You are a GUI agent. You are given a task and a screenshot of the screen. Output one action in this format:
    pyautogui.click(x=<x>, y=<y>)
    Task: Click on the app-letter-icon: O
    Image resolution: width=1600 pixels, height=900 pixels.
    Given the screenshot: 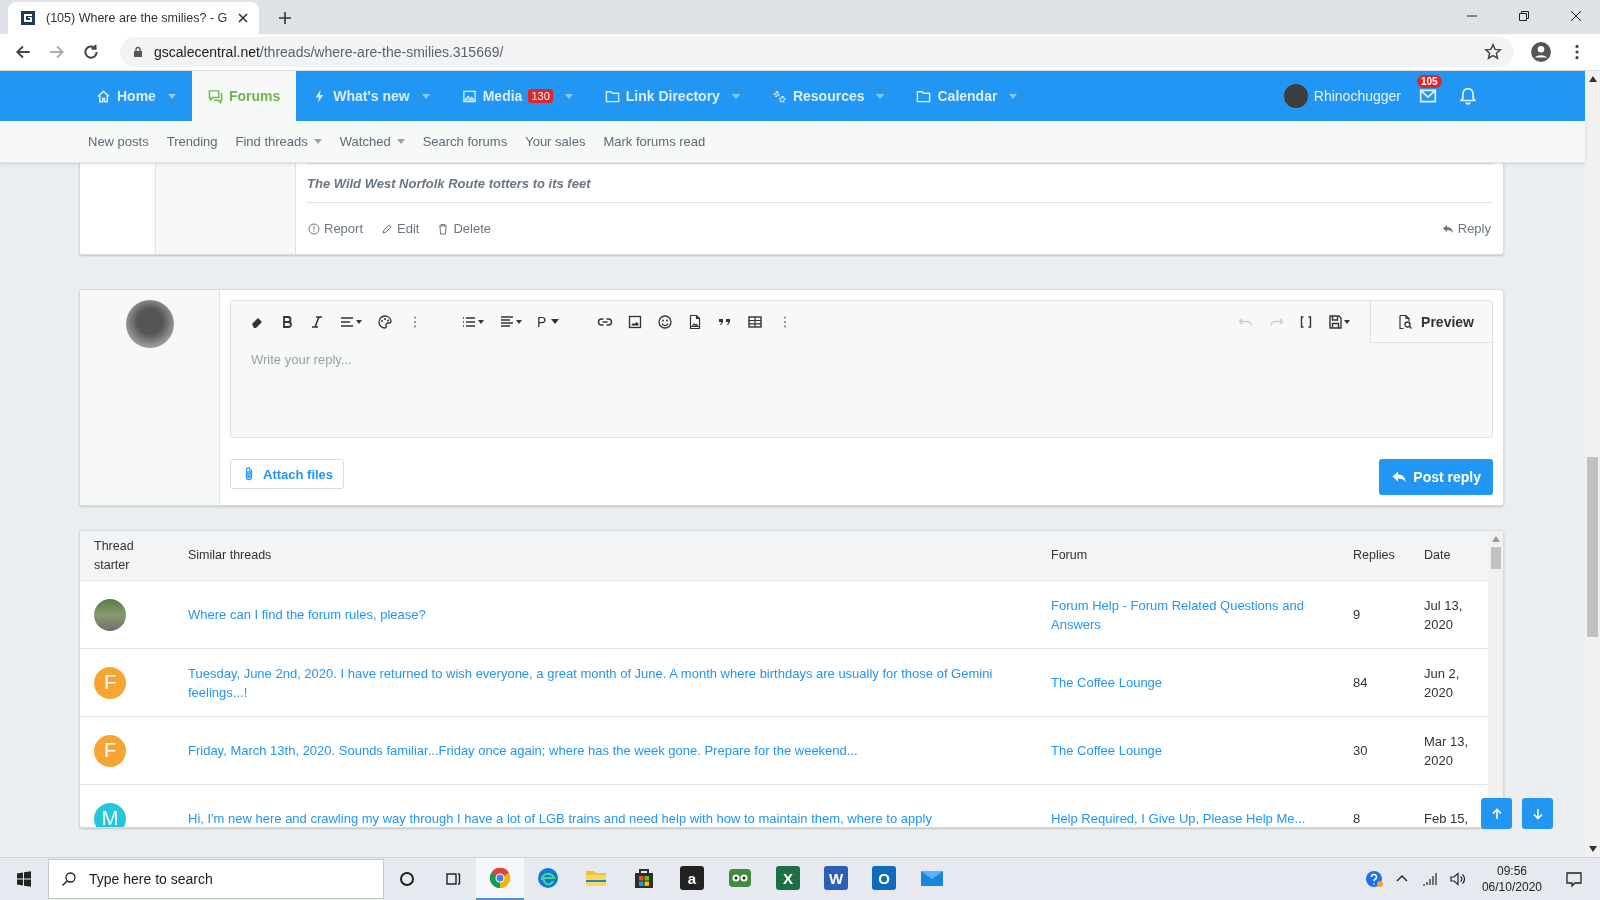 What is the action you would take?
    pyautogui.click(x=884, y=878)
    